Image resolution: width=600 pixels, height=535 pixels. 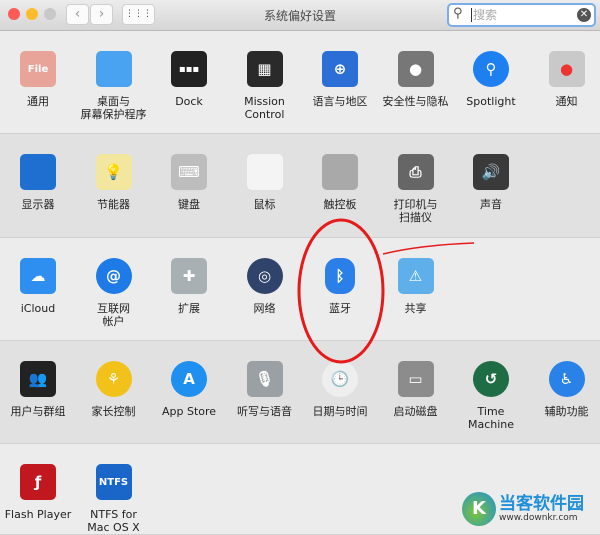 What do you see at coordinates (340, 172) in the screenshot?
I see `trackpad-icon` at bounding box center [340, 172].